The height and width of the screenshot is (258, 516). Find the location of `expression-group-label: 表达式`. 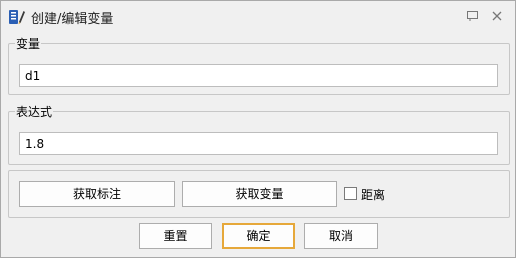

expression-group-label: 表达式 is located at coordinates (34, 111).